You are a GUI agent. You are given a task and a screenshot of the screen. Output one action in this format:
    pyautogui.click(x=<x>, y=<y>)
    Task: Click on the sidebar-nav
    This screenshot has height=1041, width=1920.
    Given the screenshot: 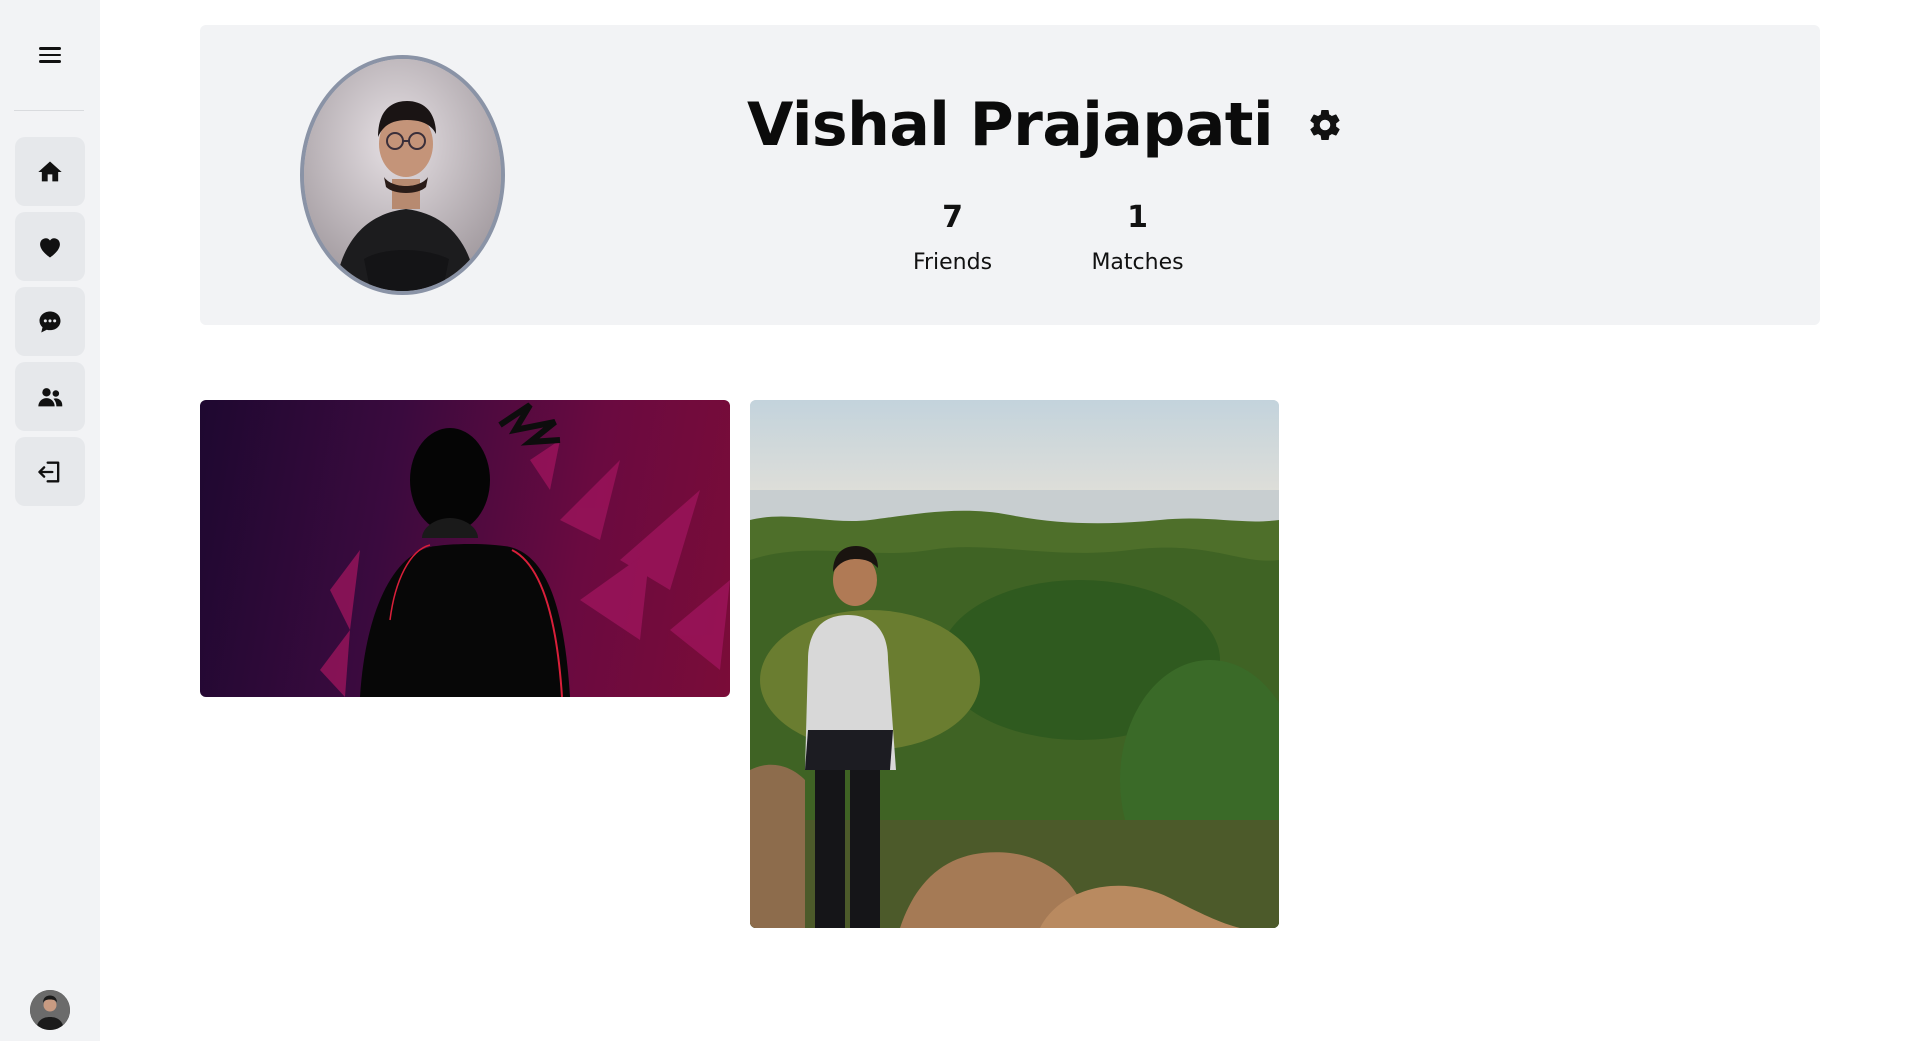 What is the action you would take?
    pyautogui.click(x=50, y=324)
    